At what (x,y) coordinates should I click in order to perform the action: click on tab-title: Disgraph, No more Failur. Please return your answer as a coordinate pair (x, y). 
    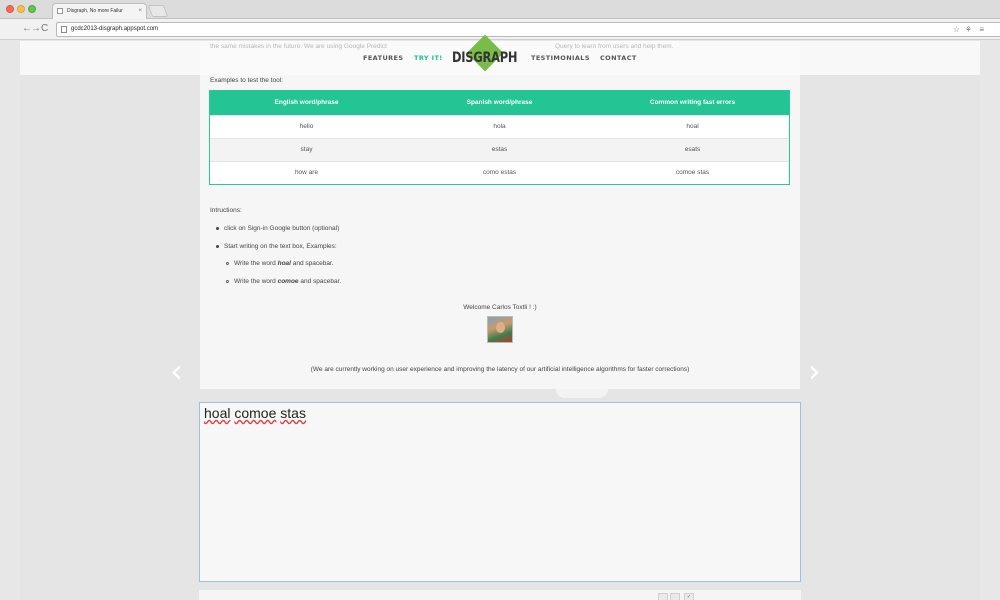
    Looking at the image, I should click on (95, 11).